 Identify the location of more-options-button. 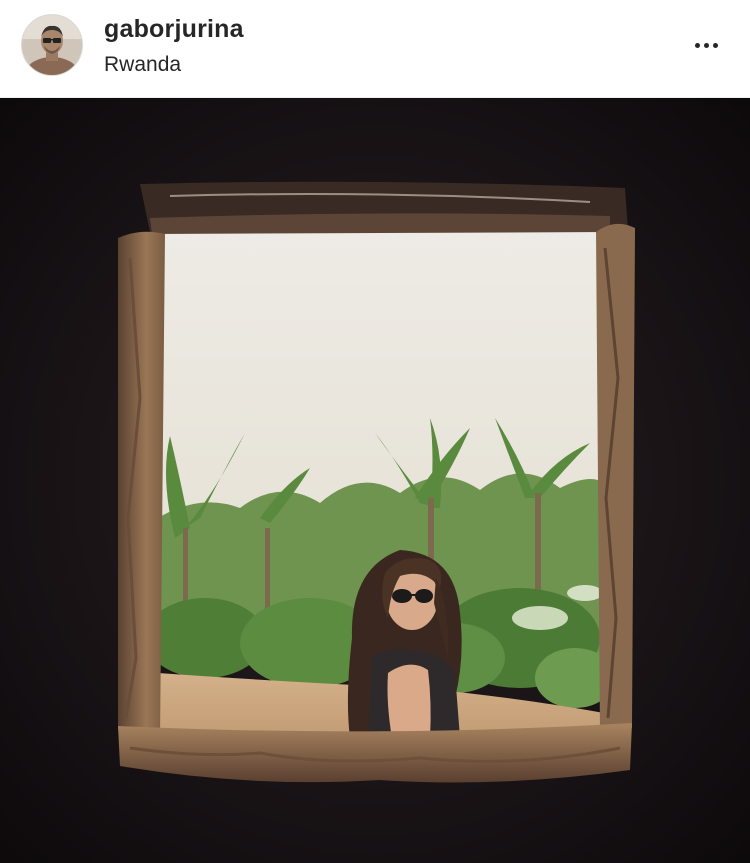
(706, 45).